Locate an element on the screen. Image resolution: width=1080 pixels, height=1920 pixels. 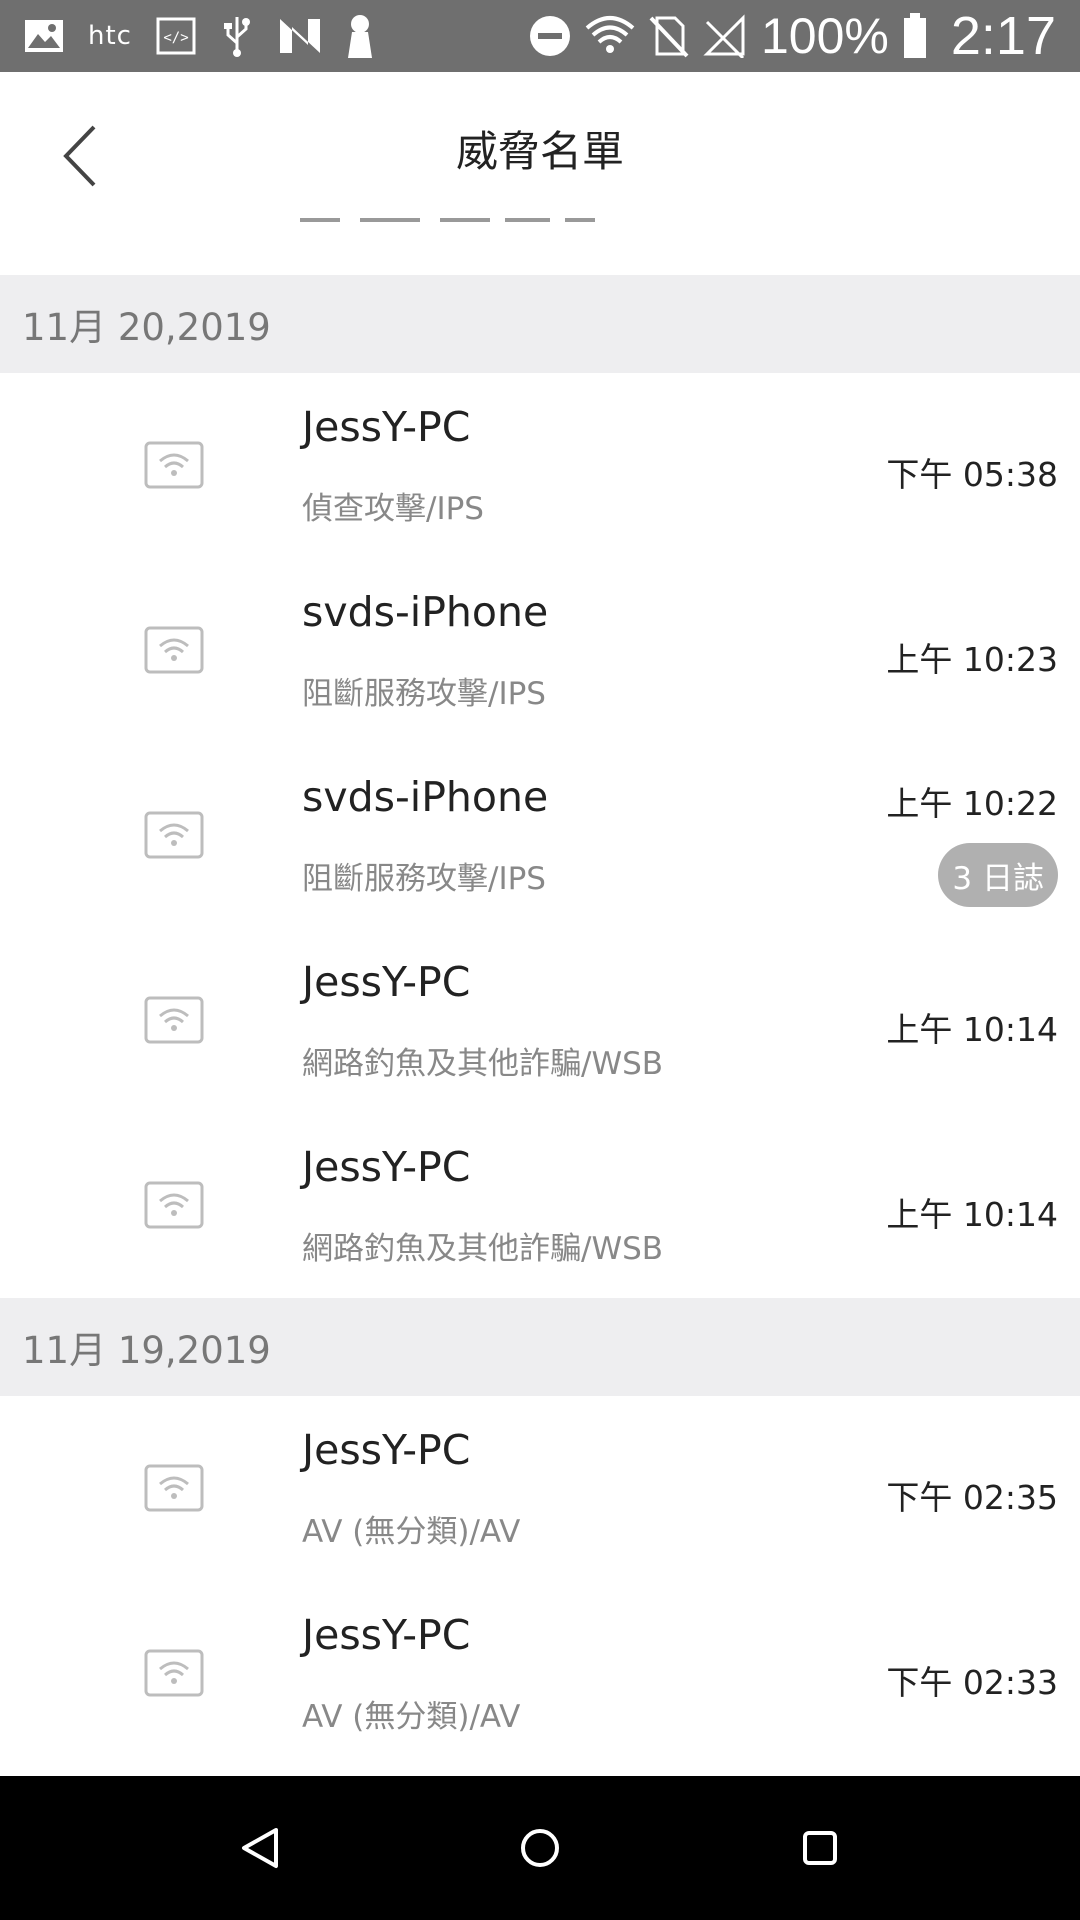
page-title: 威脅名單 is located at coordinates (539, 151).